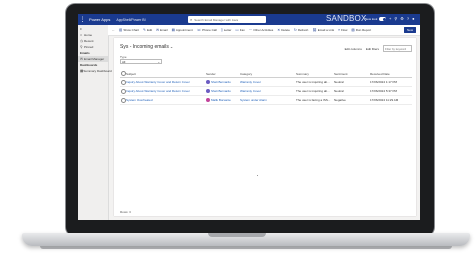 The width and height of the screenshot is (475, 258). Describe the element at coordinates (342, 30) in the screenshot. I see `cmd-flow: » Flow` at that location.